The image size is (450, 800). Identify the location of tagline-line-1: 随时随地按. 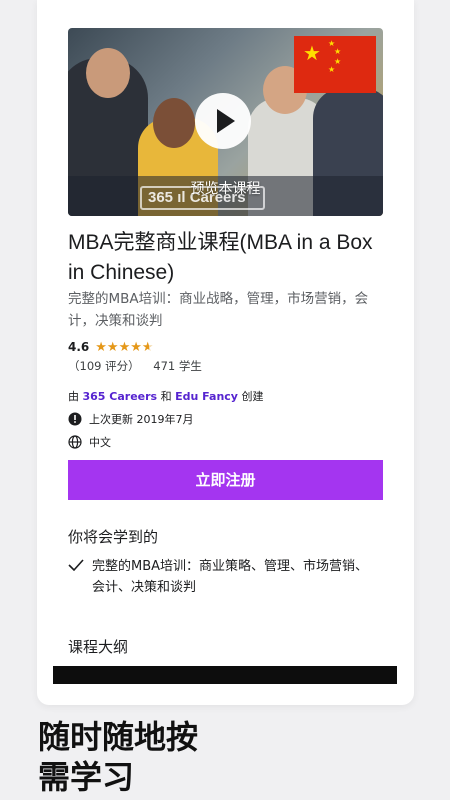
(118, 737).